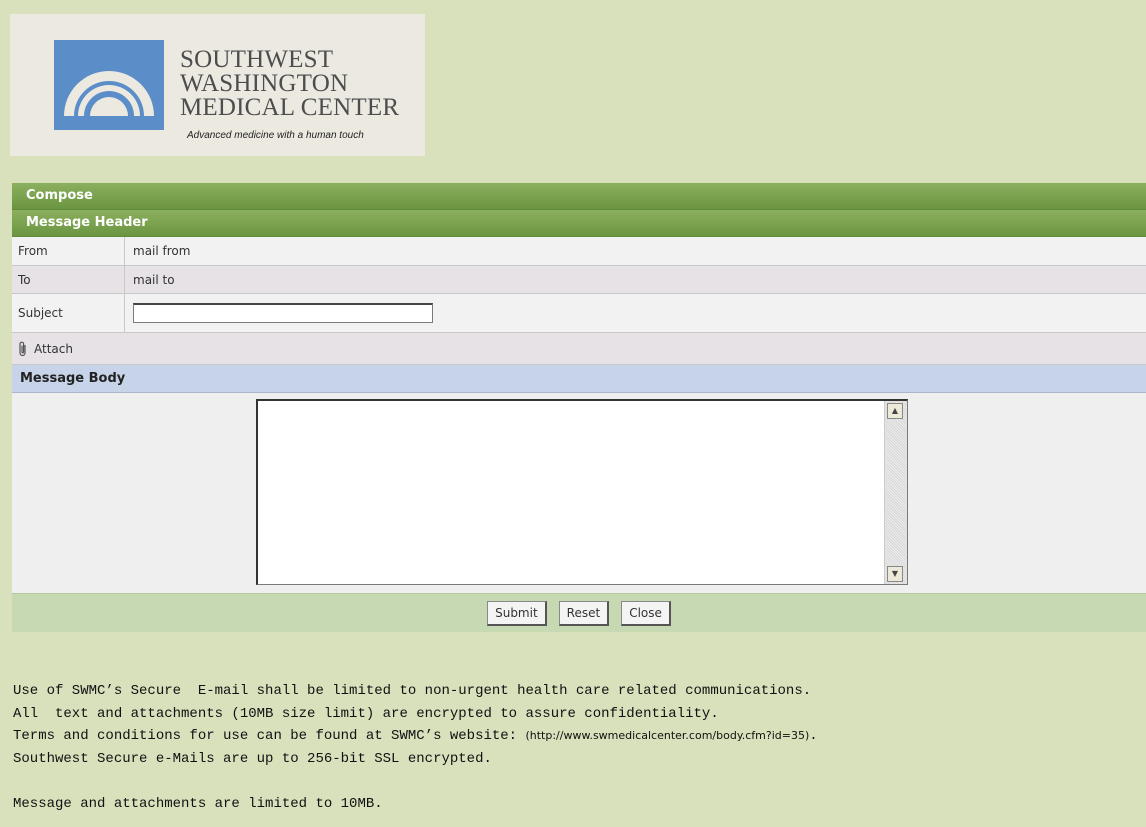  I want to click on org-name-line-1: SOUTHWEST, so click(257, 59).